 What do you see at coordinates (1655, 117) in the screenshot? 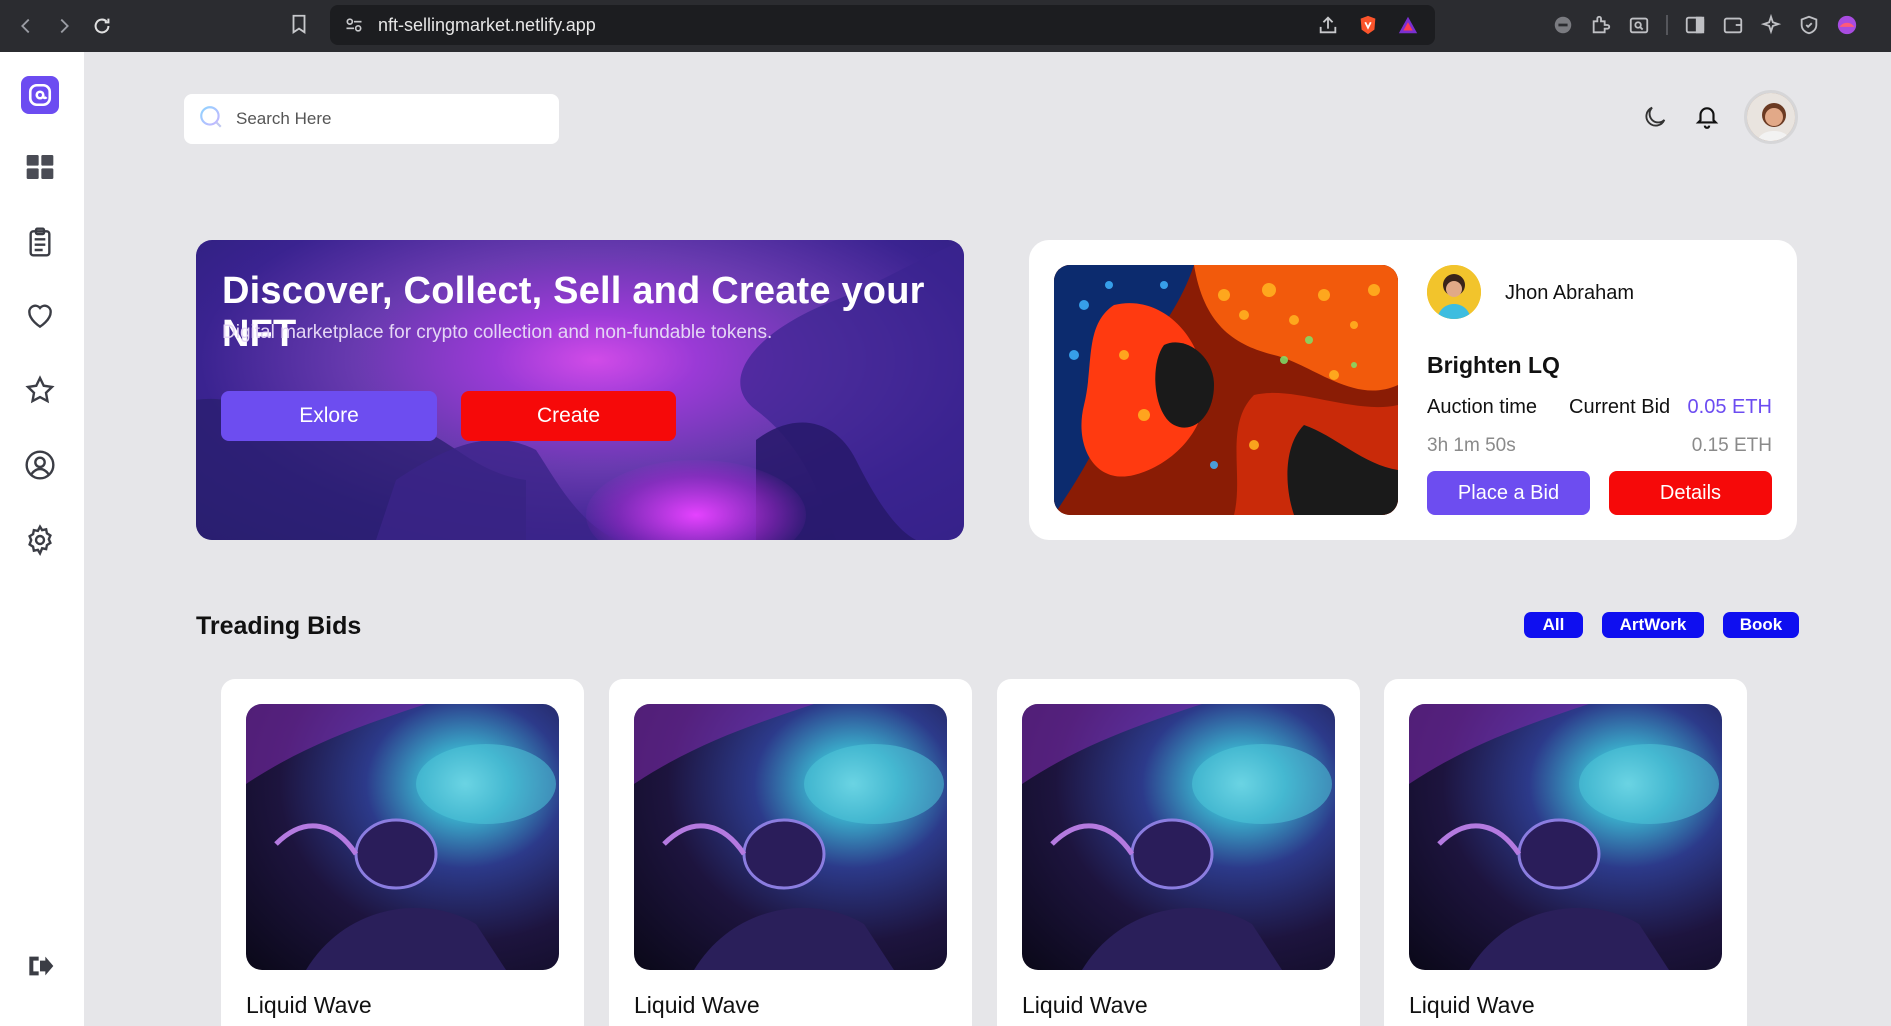
I see `dark-mode-moon-icon` at bounding box center [1655, 117].